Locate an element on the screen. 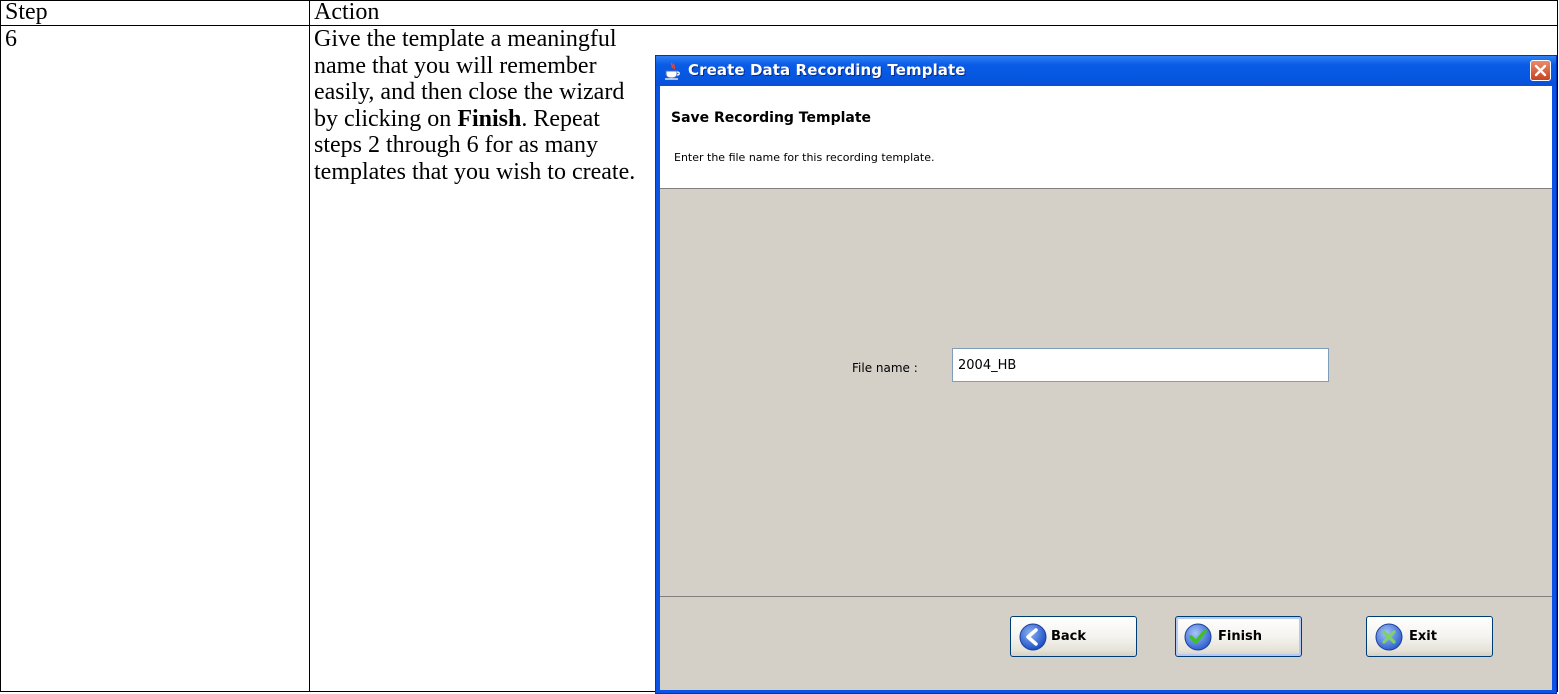 The height and width of the screenshot is (694, 1559). step-header: Step is located at coordinates (155, 13).